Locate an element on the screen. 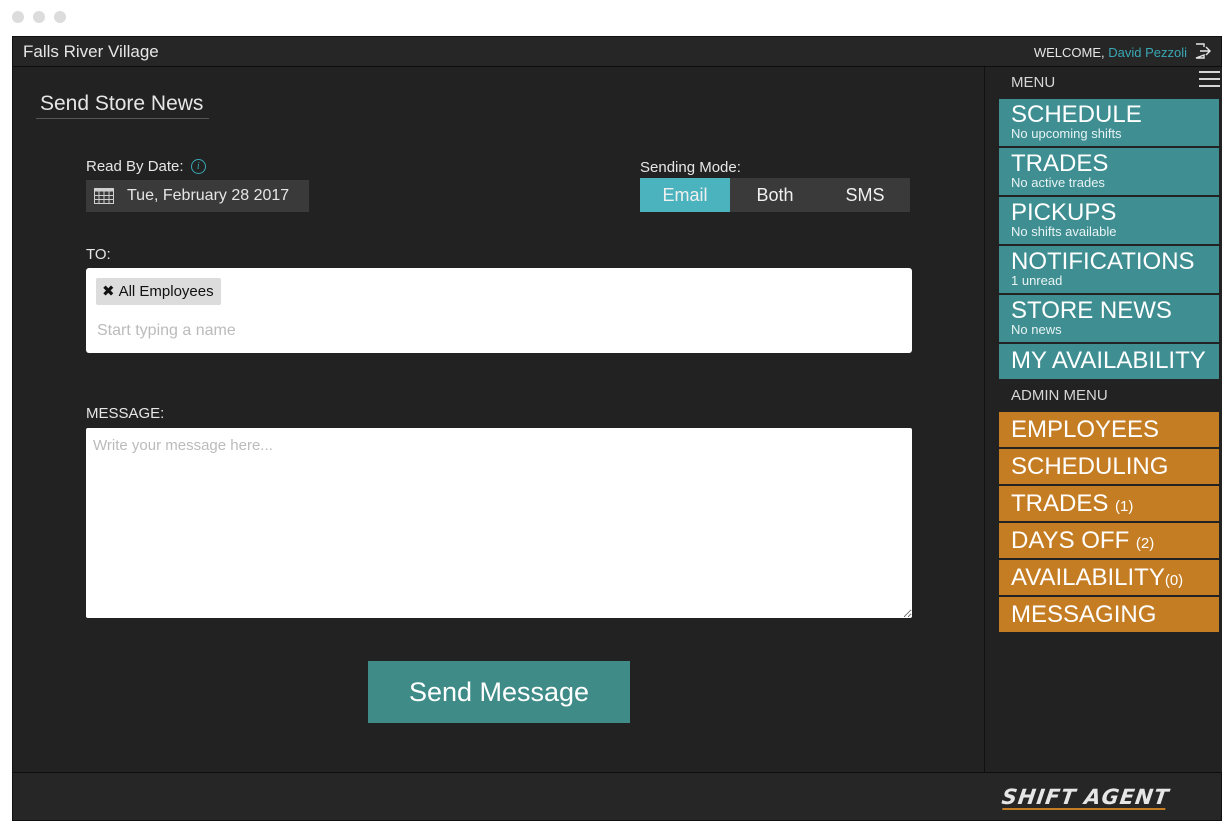 This screenshot has height=824, width=1232. admin-item-label: AVAILABILITY is located at coordinates (1088, 577).